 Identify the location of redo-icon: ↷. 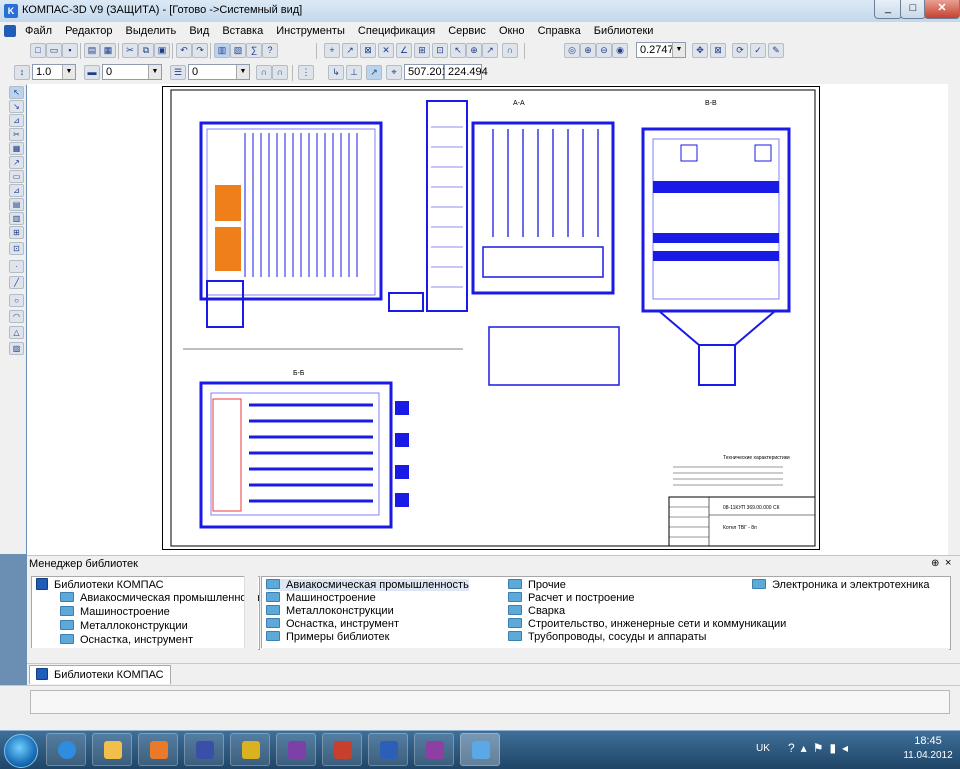
(200, 50).